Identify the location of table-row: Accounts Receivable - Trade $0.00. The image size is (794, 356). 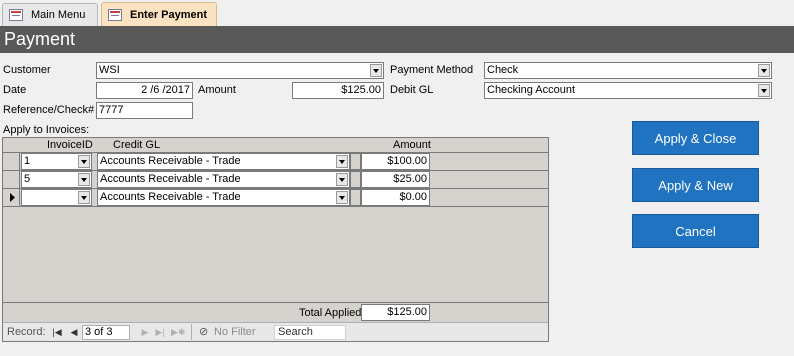
(275, 198).